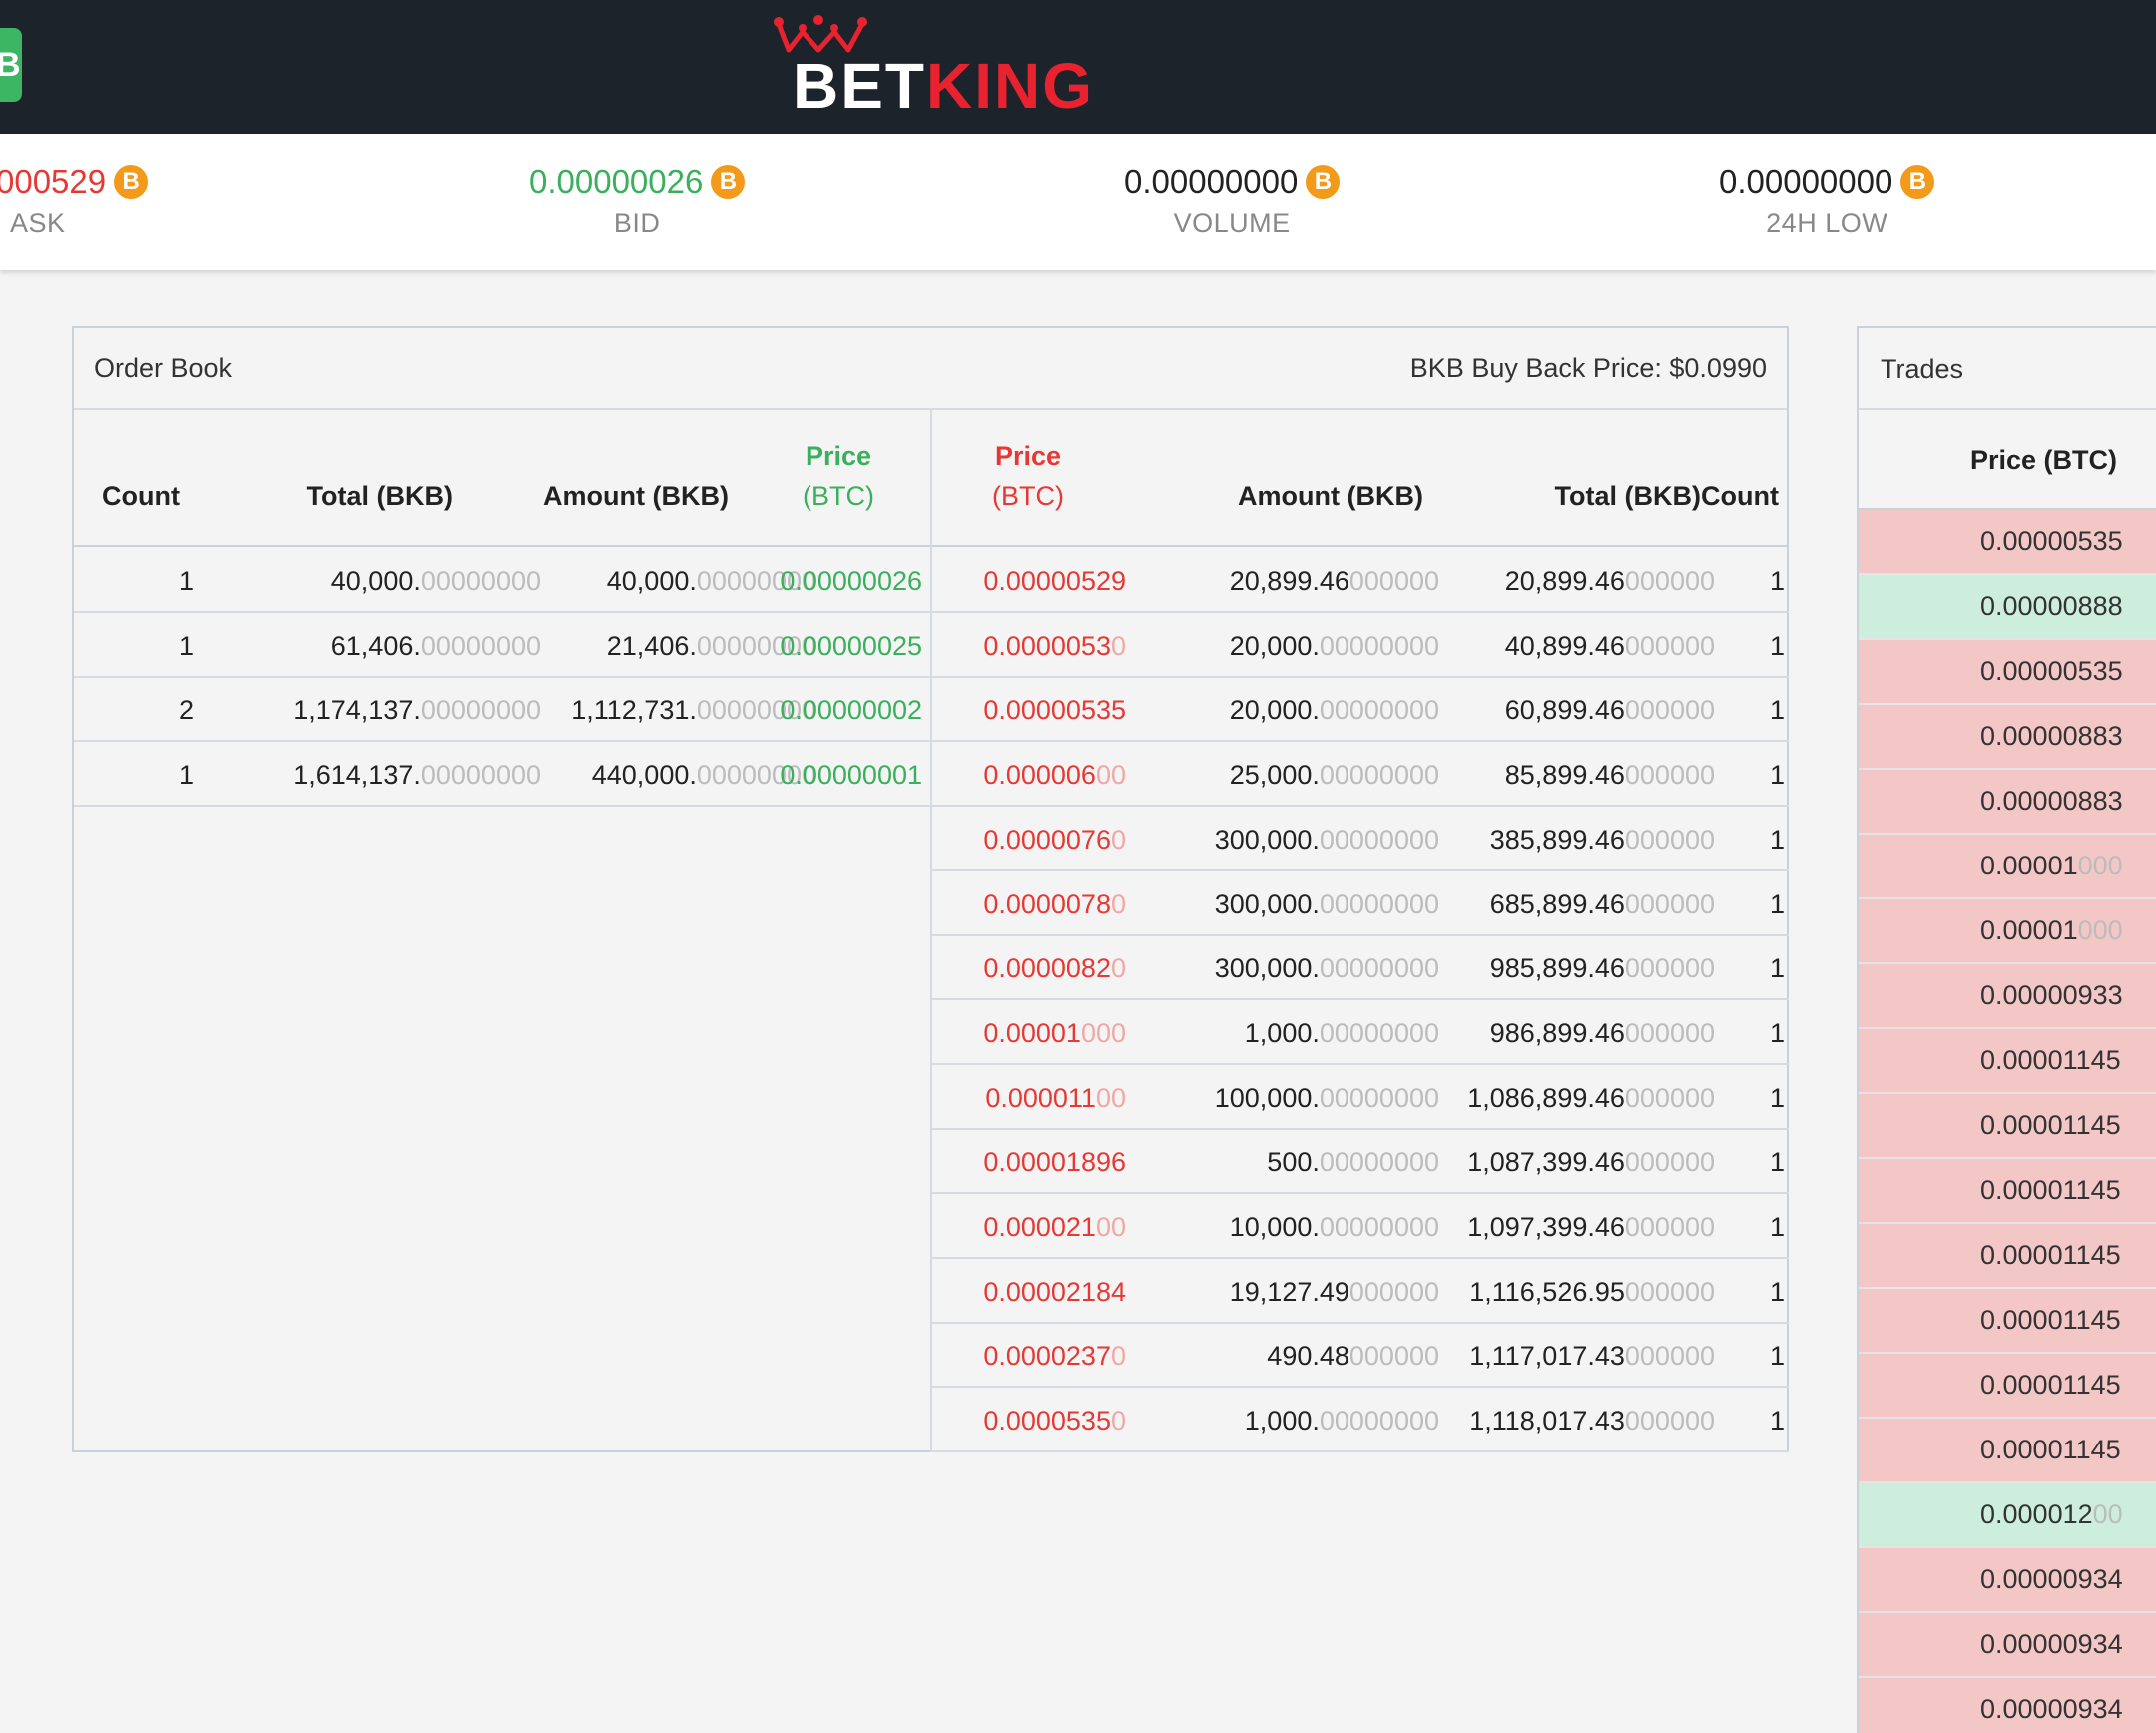  I want to click on betking-logo: BETKING, so click(933, 65).